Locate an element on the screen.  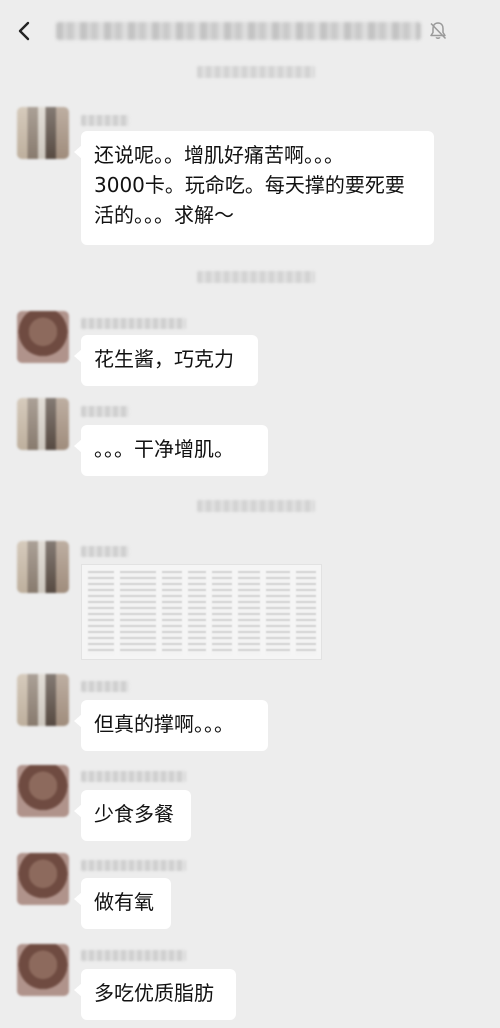
chat-header is located at coordinates (250, 31).